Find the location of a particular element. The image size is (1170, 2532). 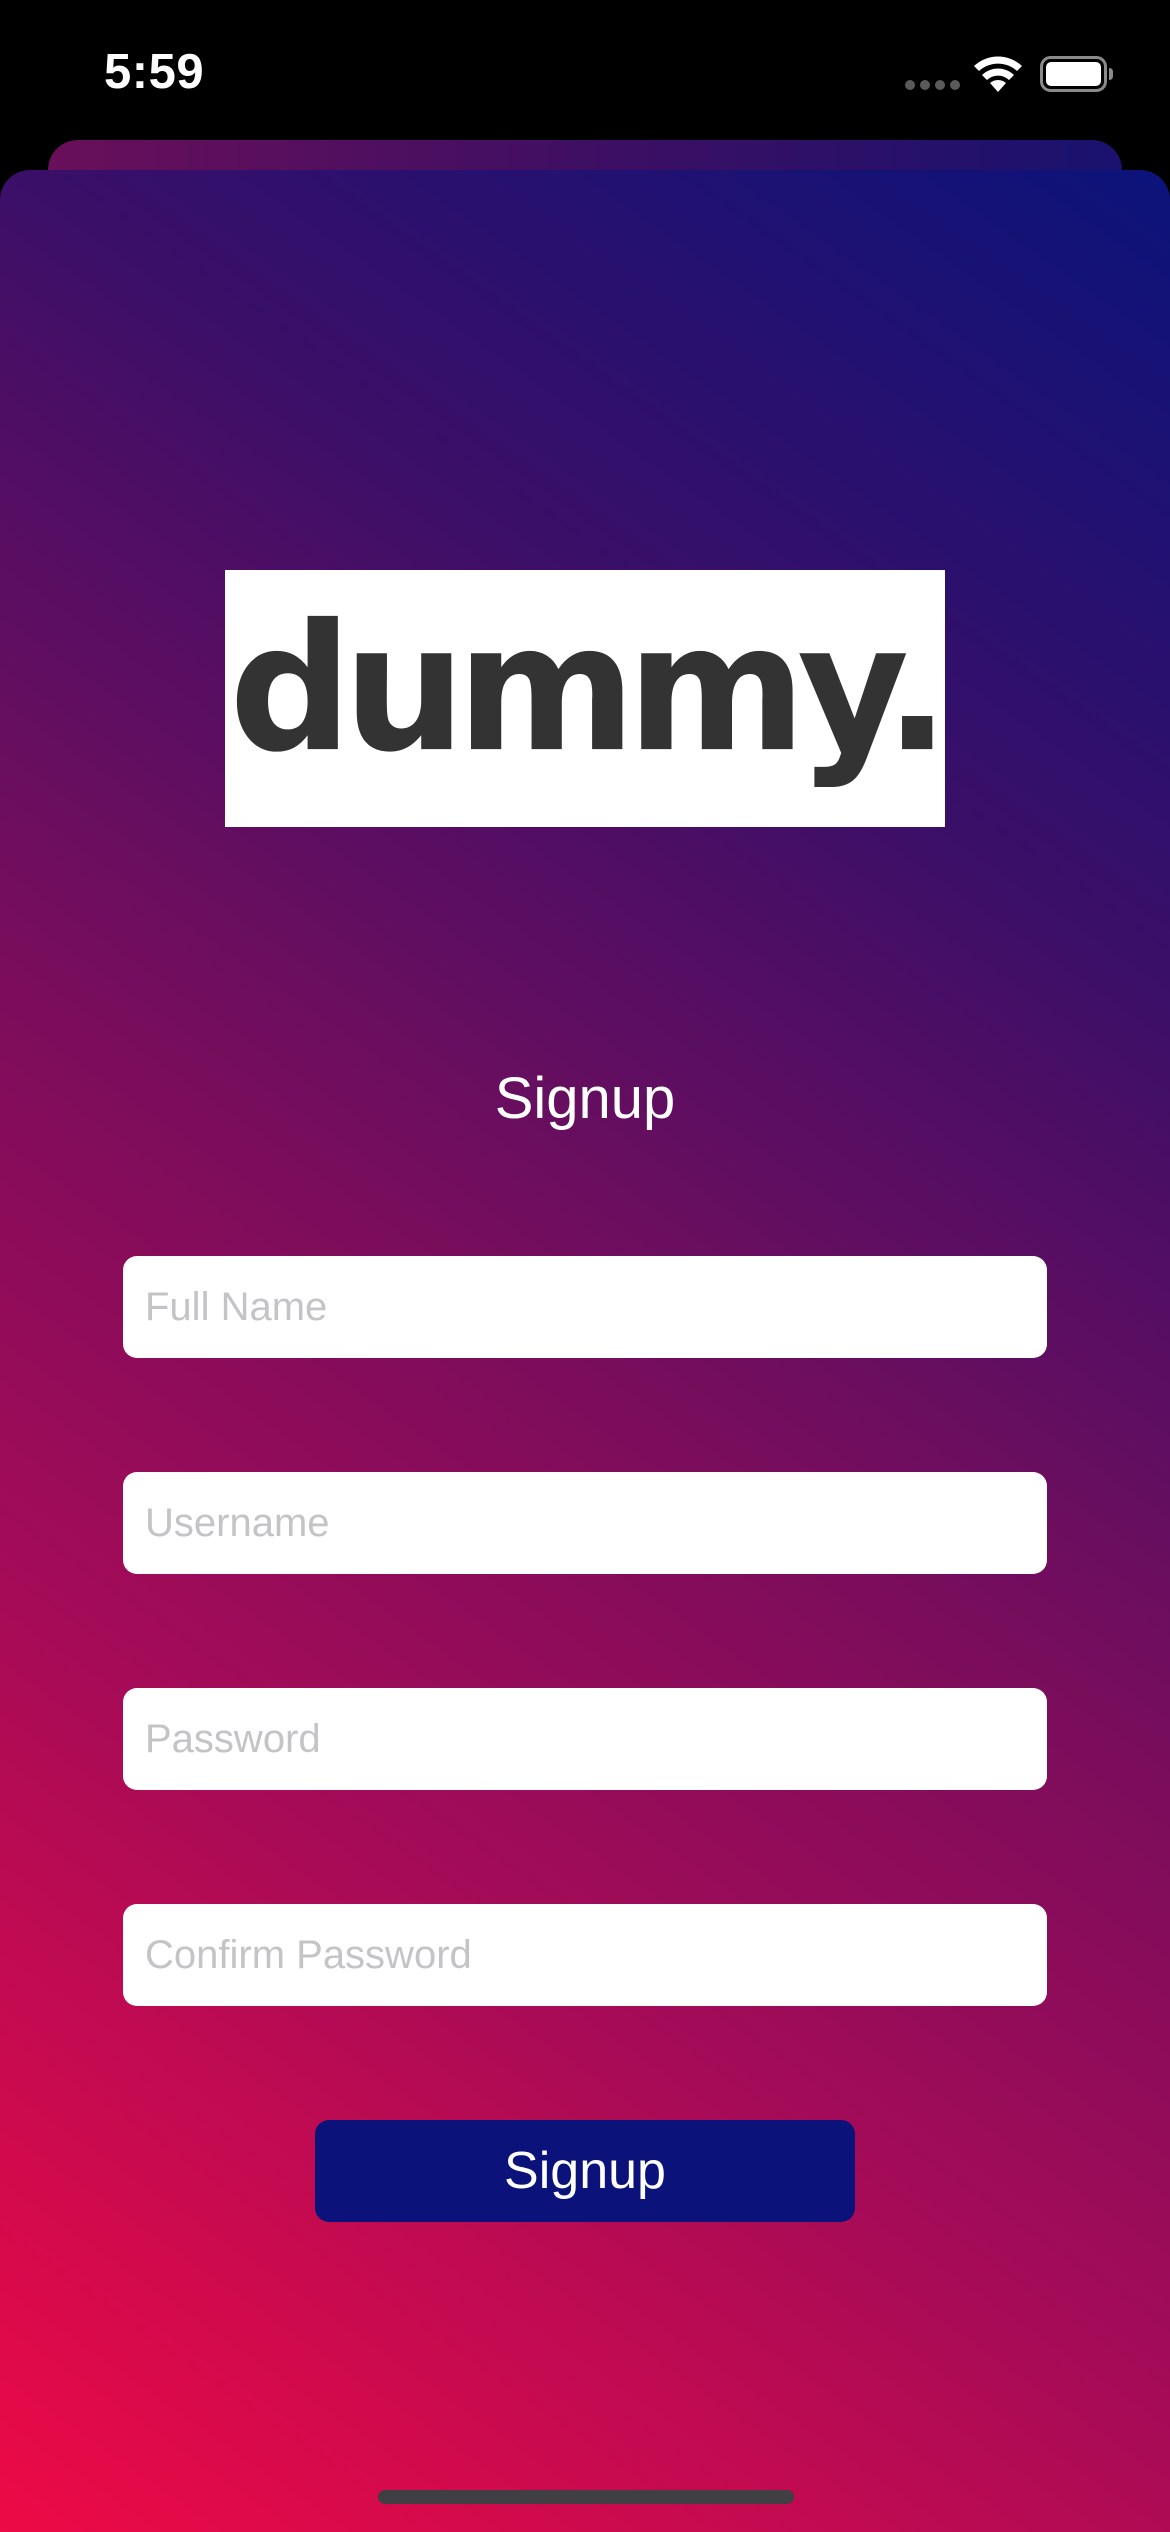

page-title: Signup is located at coordinates (585, 1098).